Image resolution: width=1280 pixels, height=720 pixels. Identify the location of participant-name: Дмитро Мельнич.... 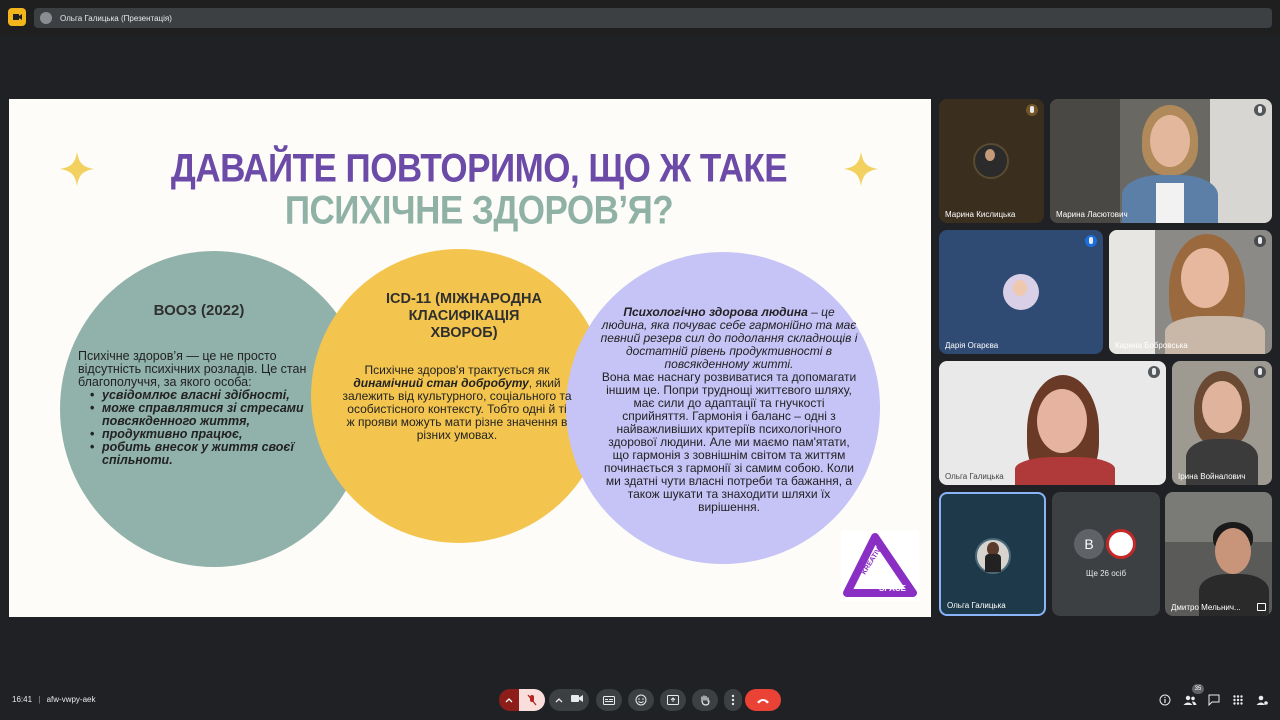
(1206, 607).